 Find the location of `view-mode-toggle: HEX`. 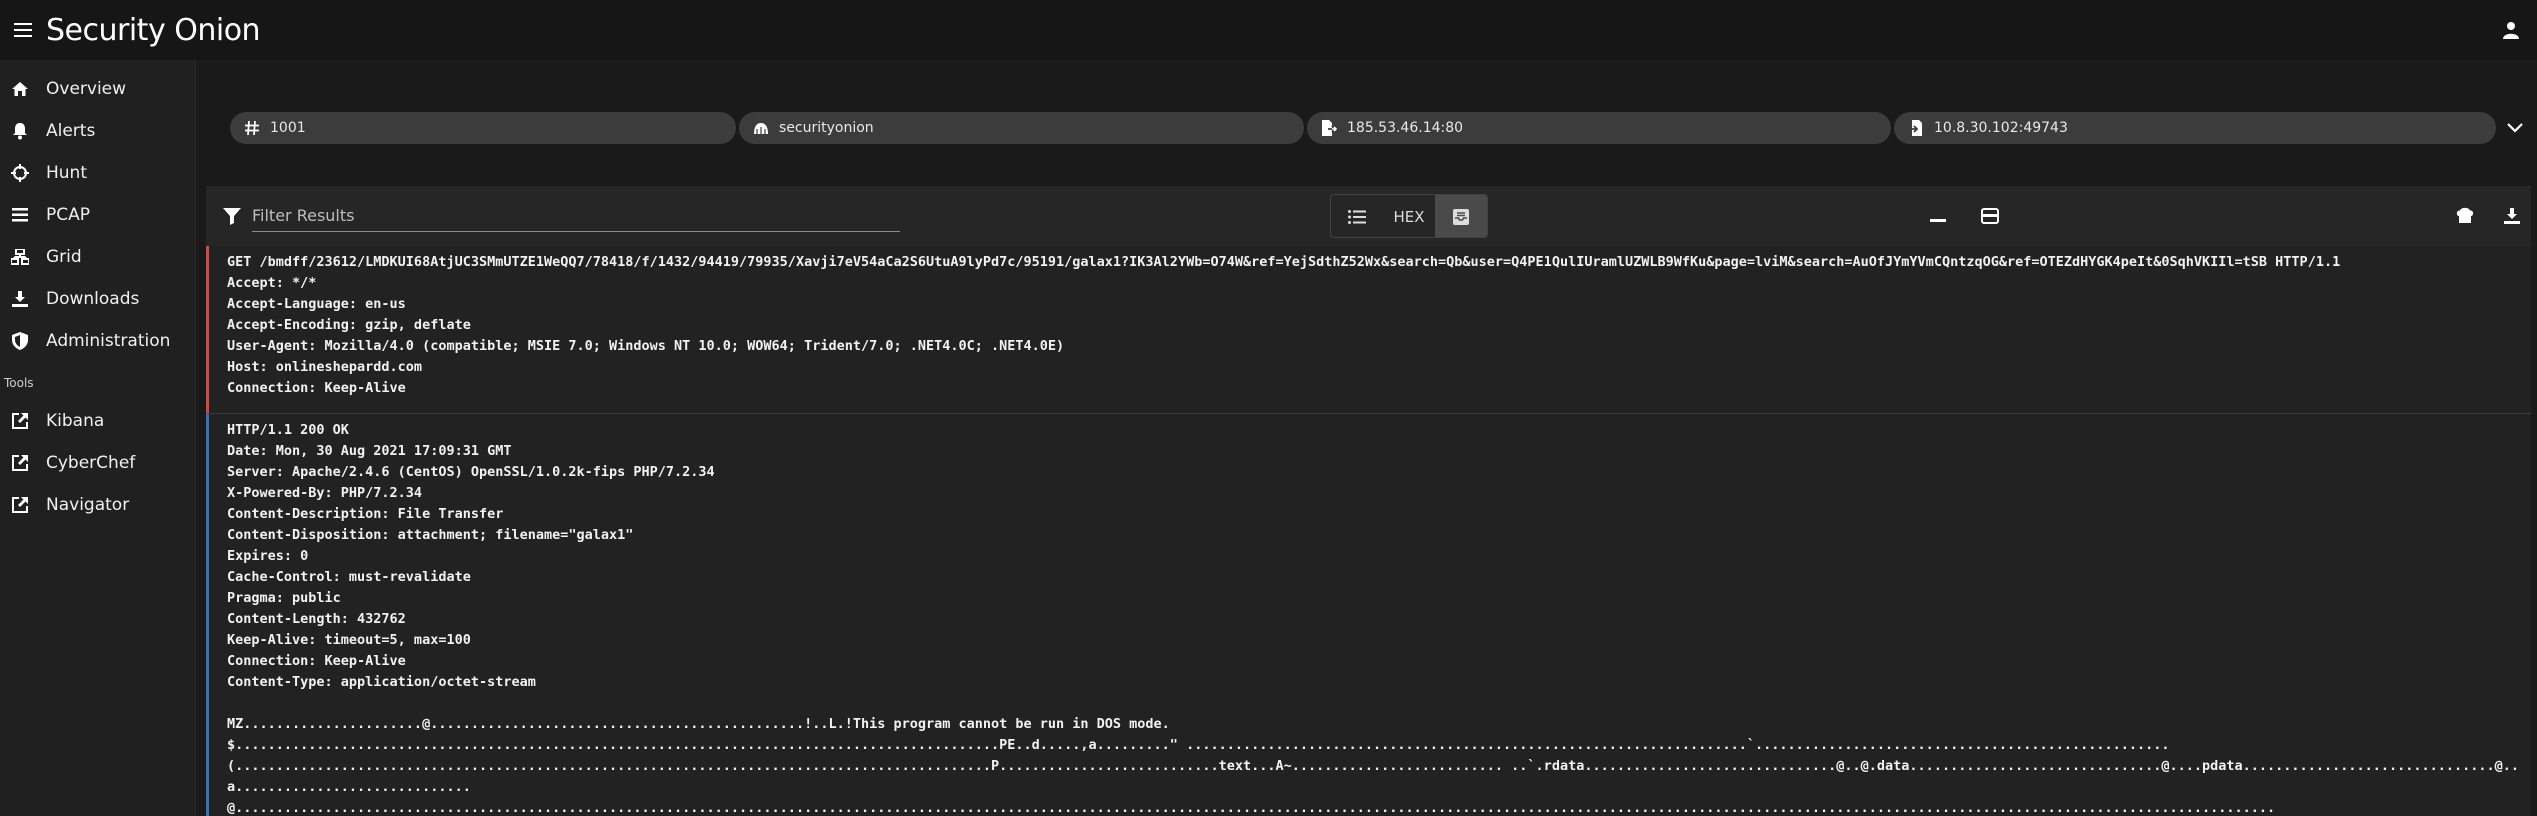

view-mode-toggle: HEX is located at coordinates (1409, 216).